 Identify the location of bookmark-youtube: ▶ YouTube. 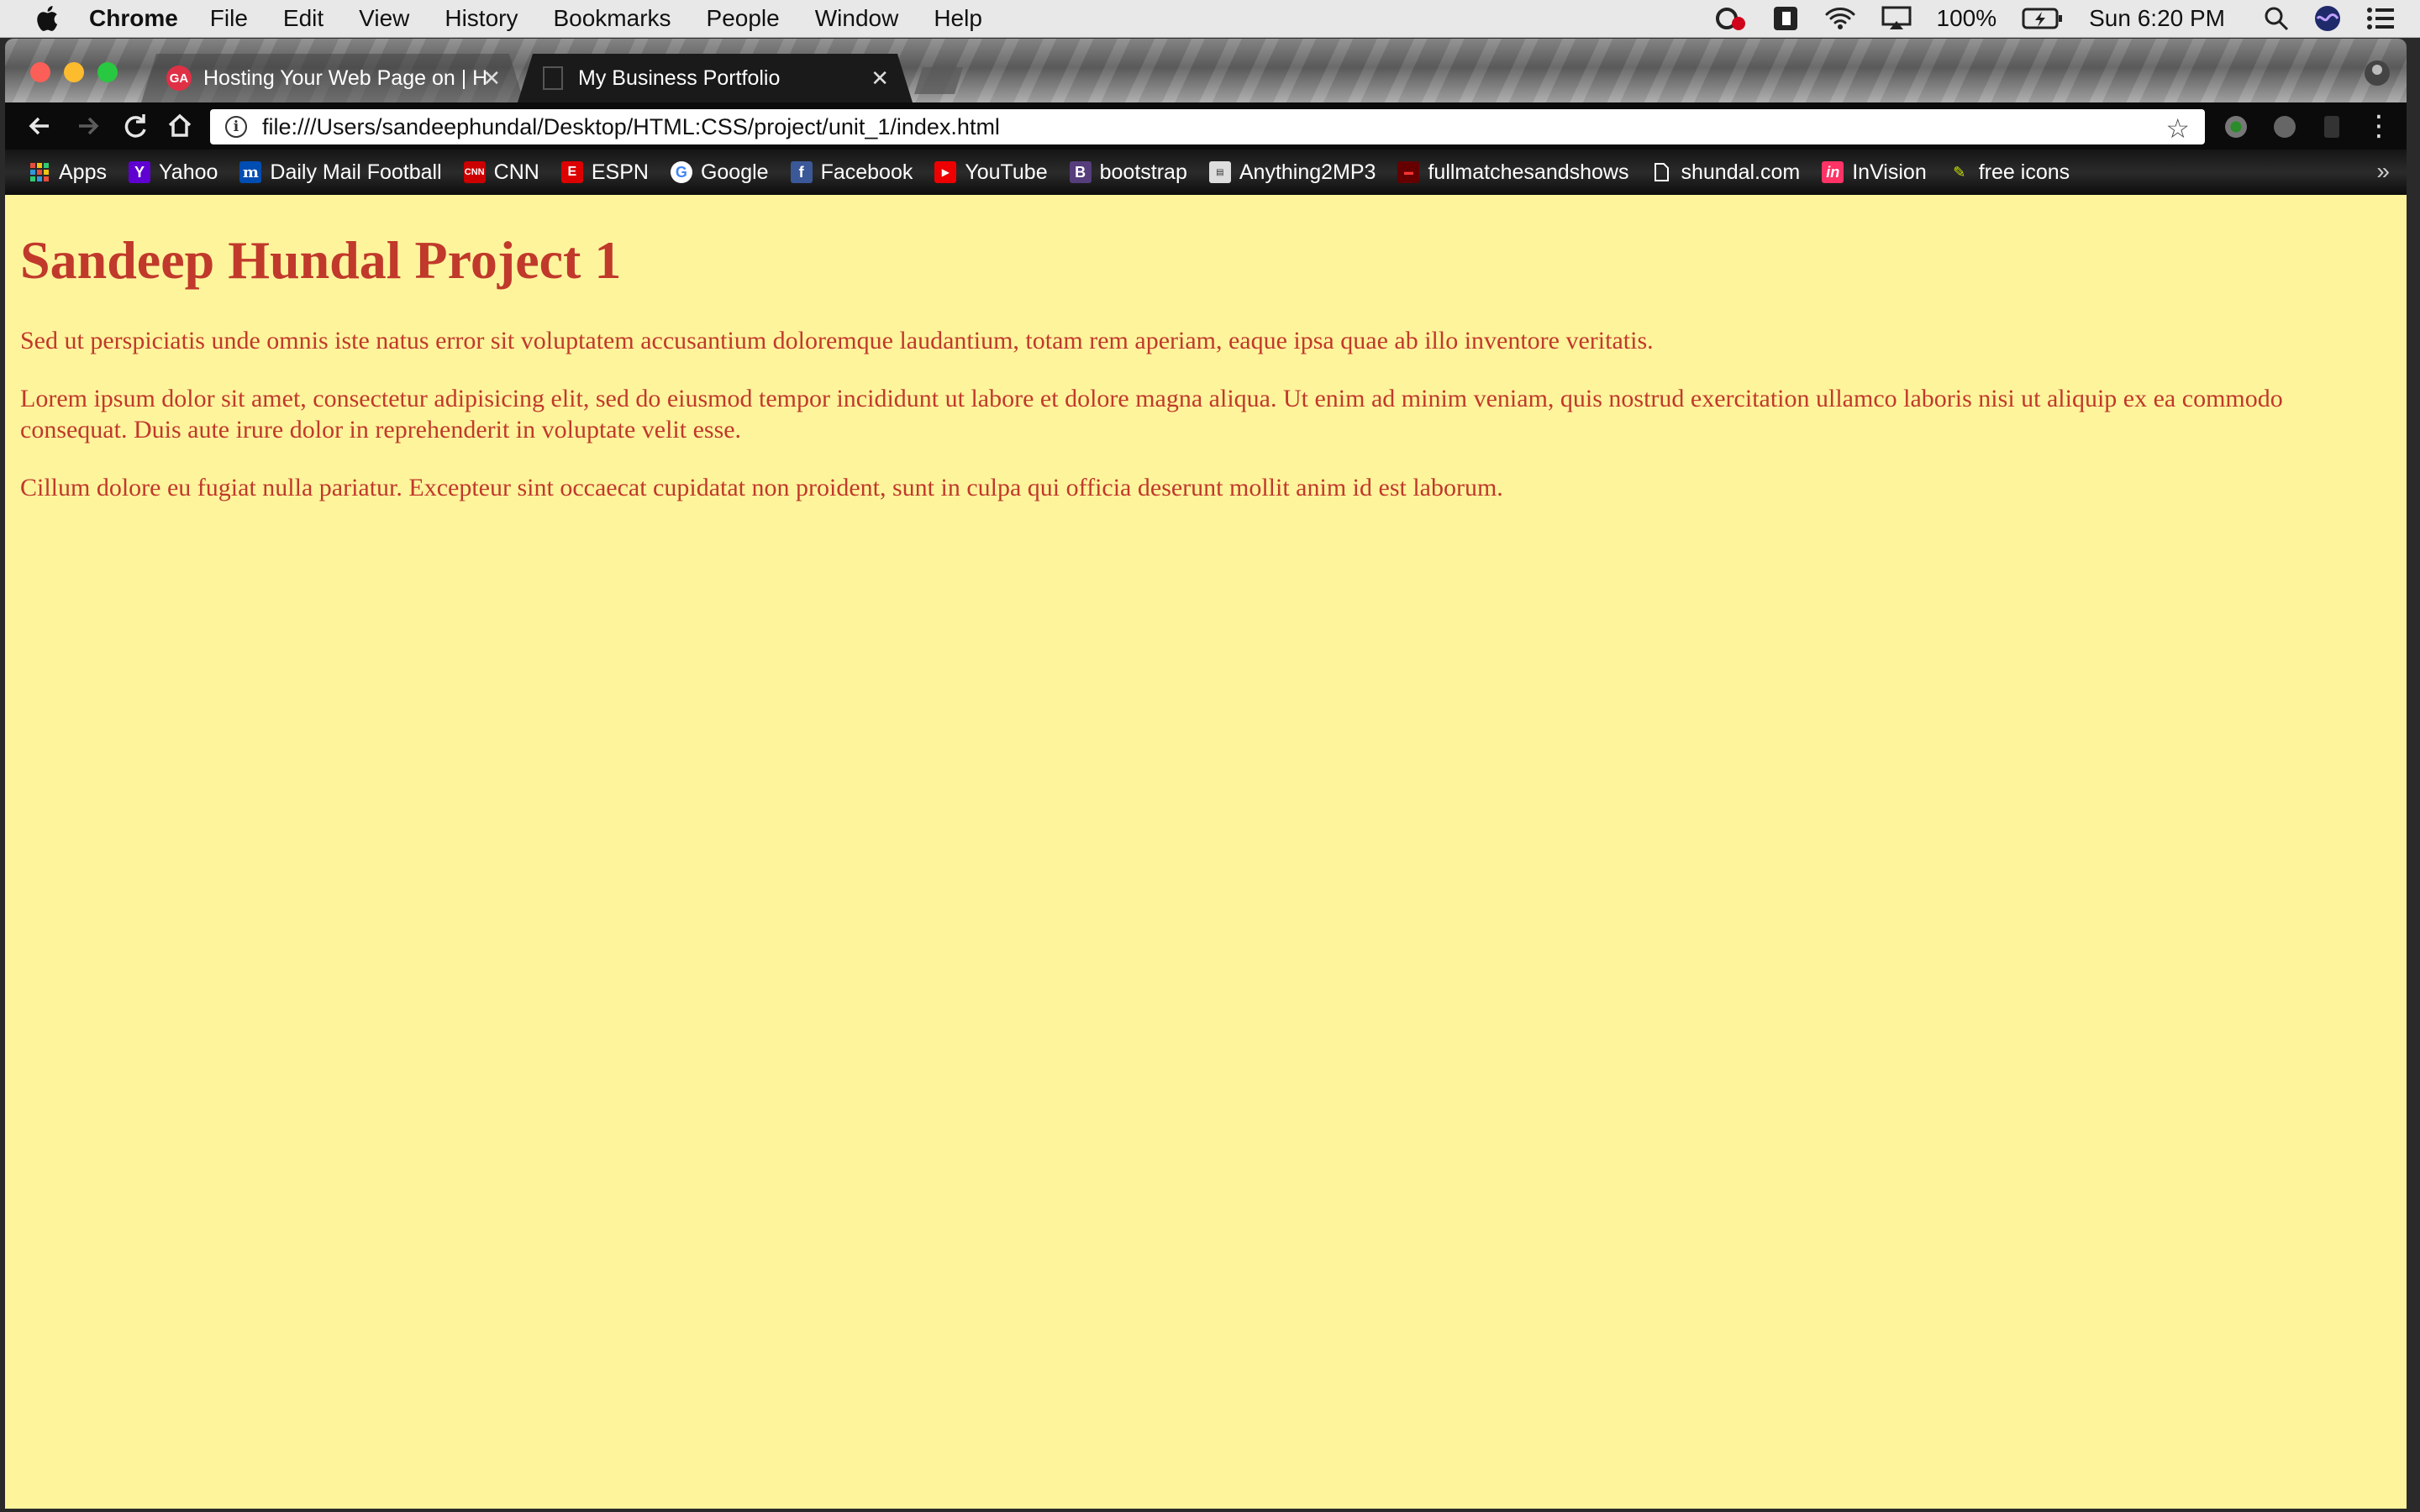
(991, 172).